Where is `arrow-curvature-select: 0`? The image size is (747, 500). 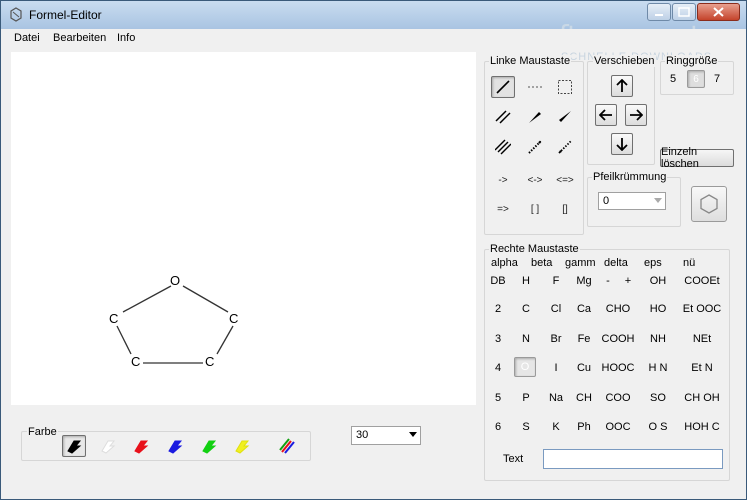 arrow-curvature-select: 0 is located at coordinates (632, 201).